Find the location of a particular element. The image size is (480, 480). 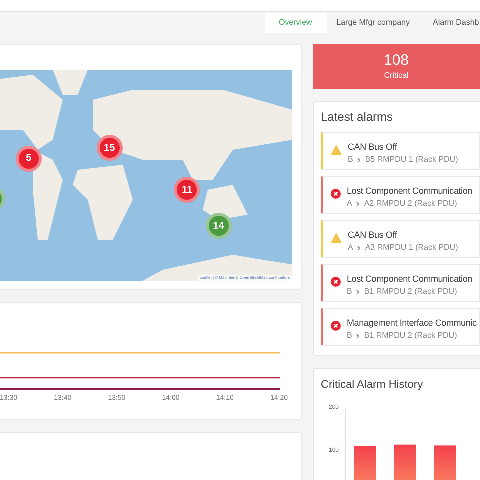

alarm-item: CAN Bus Off B B5 RMPDU 1 (Rack PDU) is located at coordinates (400, 151).